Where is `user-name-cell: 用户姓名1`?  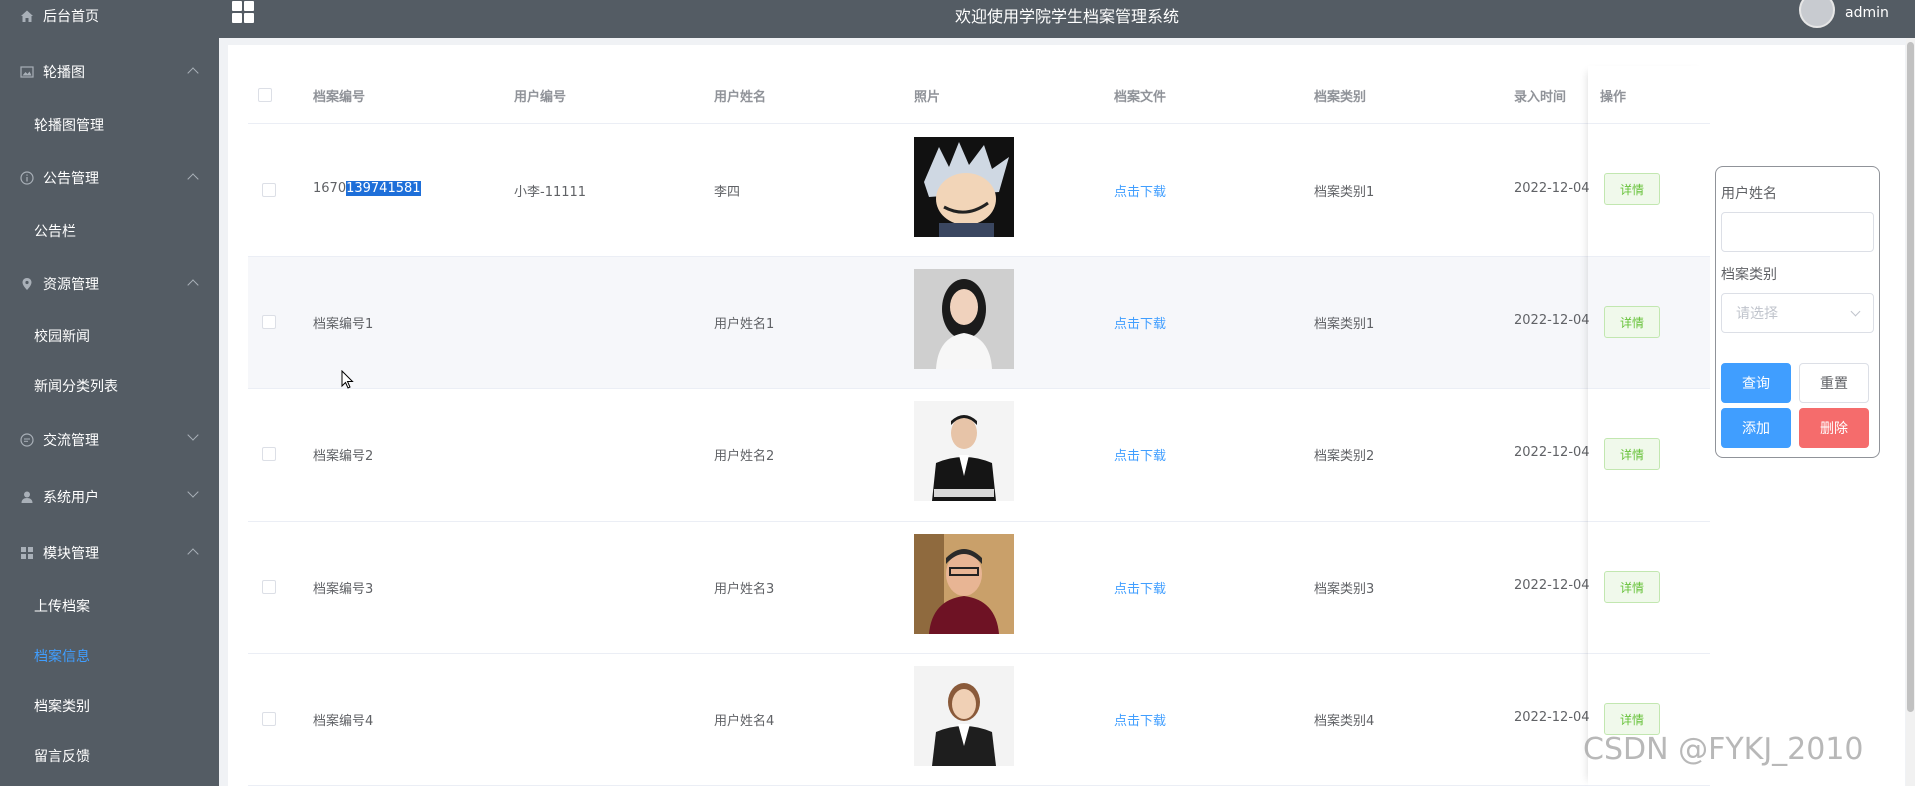 user-name-cell: 用户姓名1 is located at coordinates (744, 324).